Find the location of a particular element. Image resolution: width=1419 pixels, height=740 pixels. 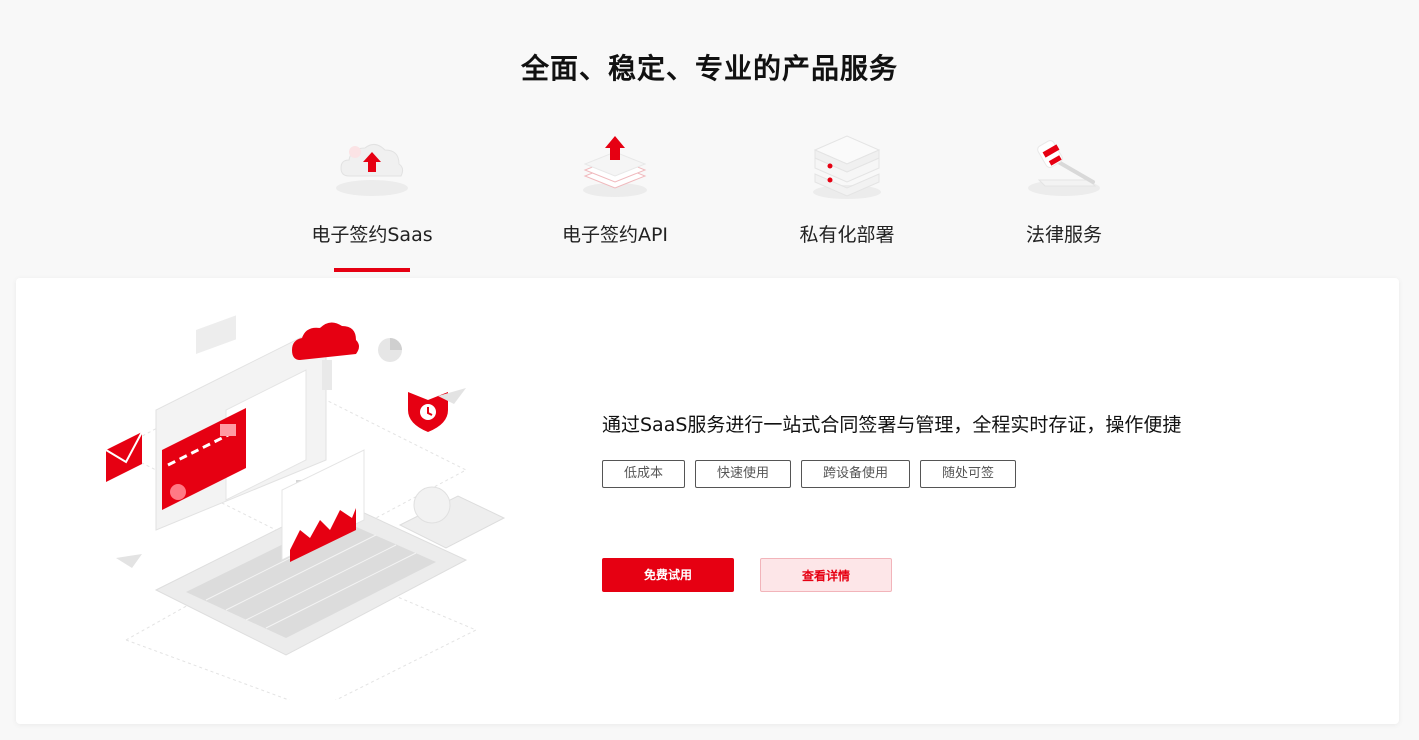

view-details-button: 查看详情 is located at coordinates (826, 575).